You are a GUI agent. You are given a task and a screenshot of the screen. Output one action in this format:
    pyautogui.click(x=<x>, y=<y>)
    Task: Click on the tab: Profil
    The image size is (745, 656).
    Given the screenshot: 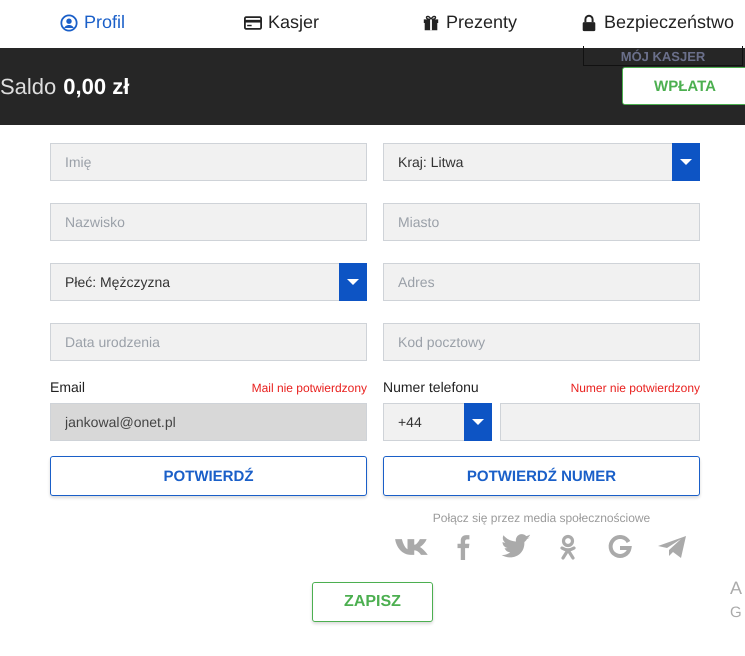 What is the action you would take?
    pyautogui.click(x=93, y=22)
    